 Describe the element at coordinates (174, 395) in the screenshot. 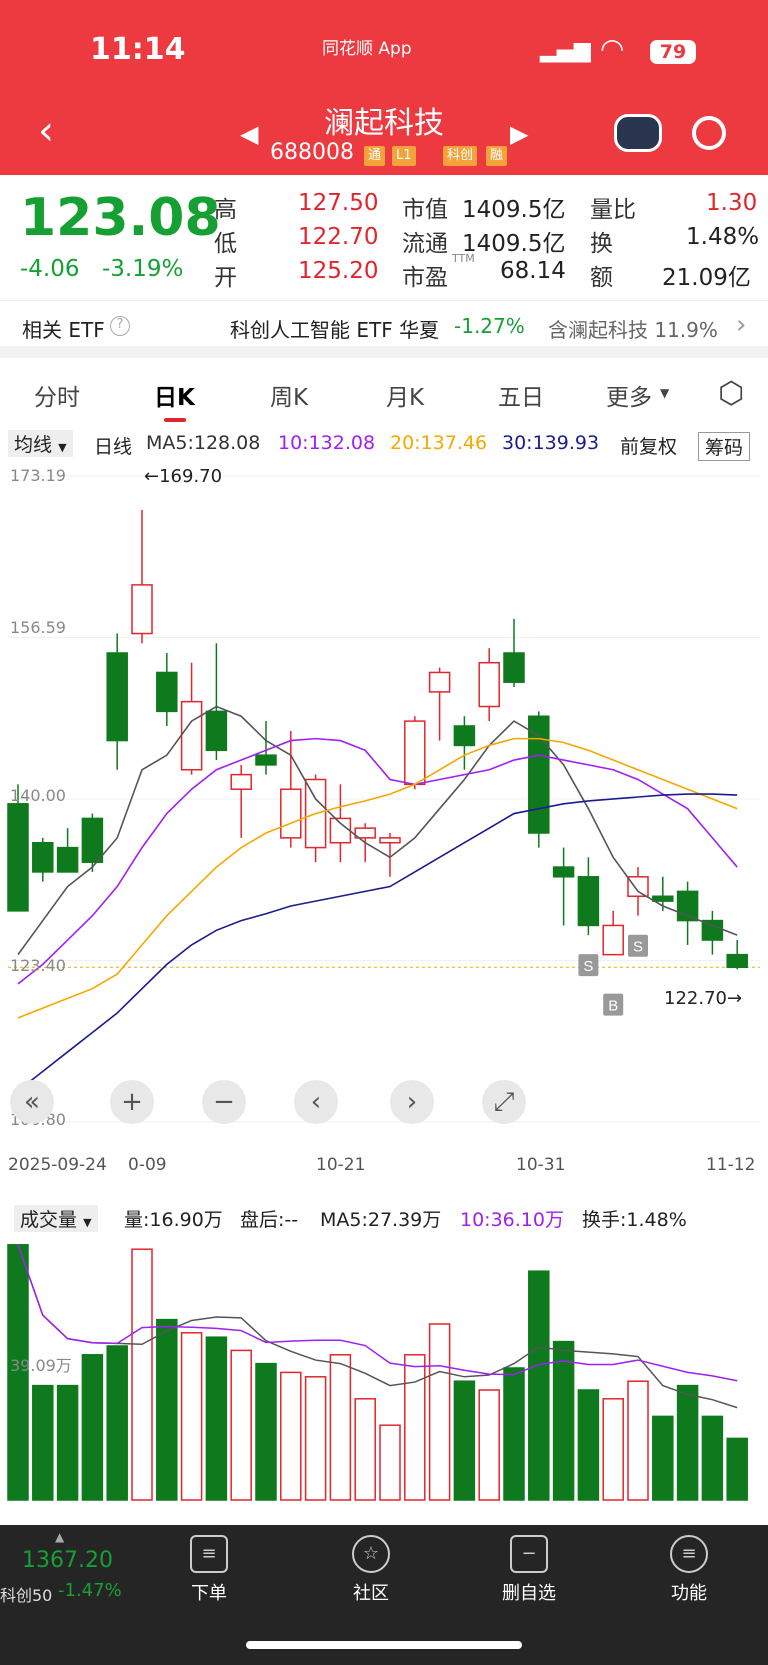

I see `tab-daily-k: 日K` at that location.